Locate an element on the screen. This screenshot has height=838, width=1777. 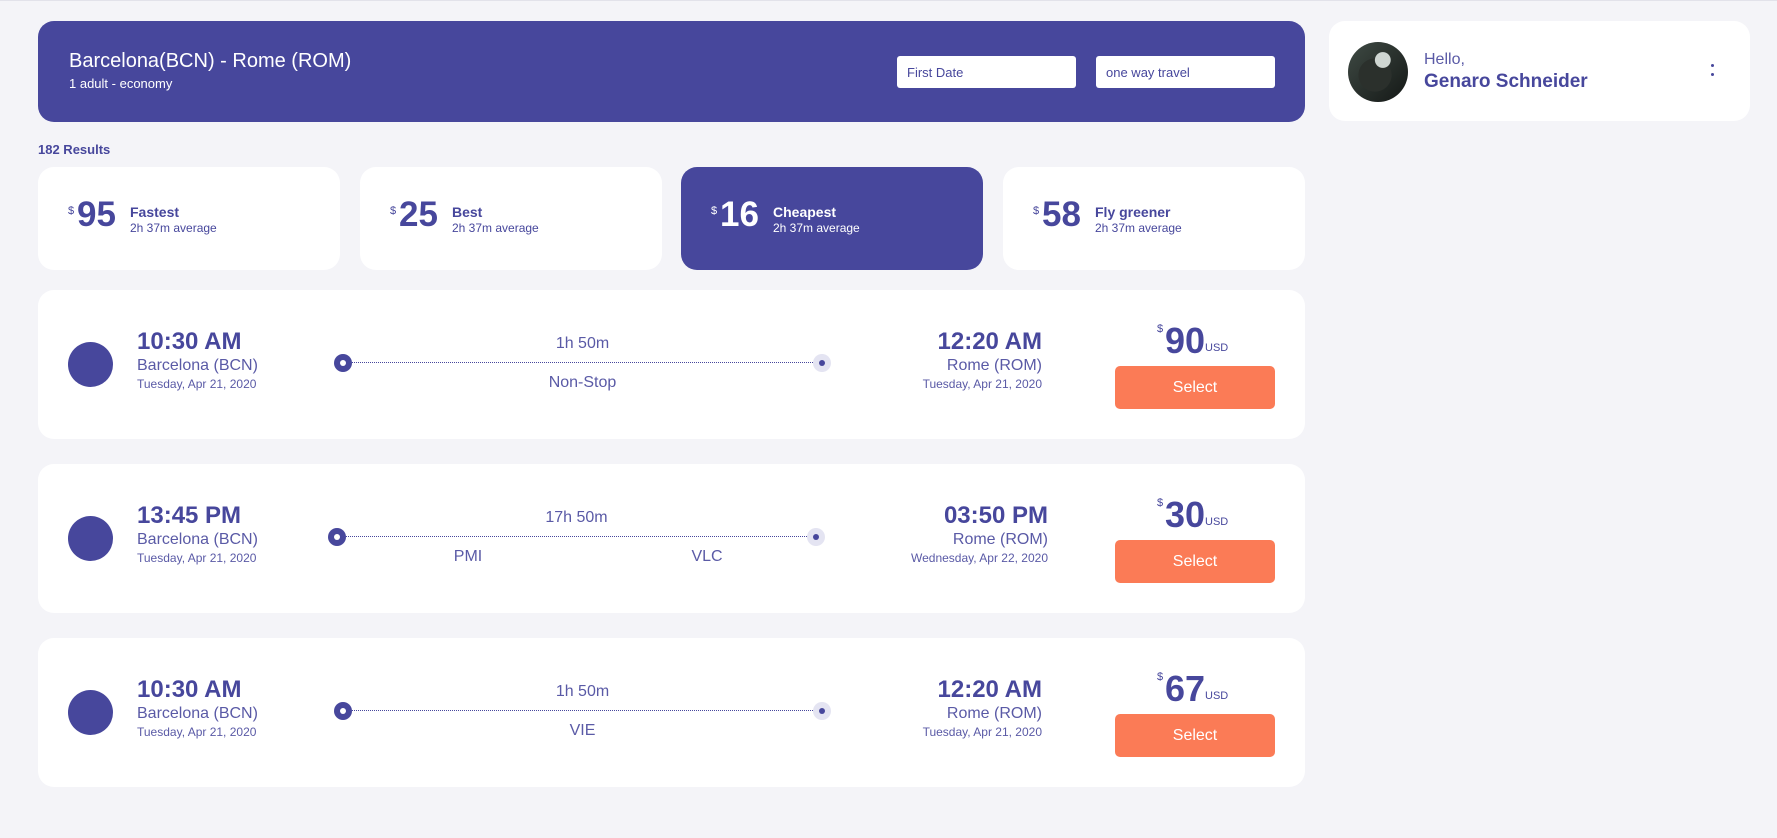
sort-option-fly-greener: $ 58 Fly greener 2h 37m average is located at coordinates (1154, 218).